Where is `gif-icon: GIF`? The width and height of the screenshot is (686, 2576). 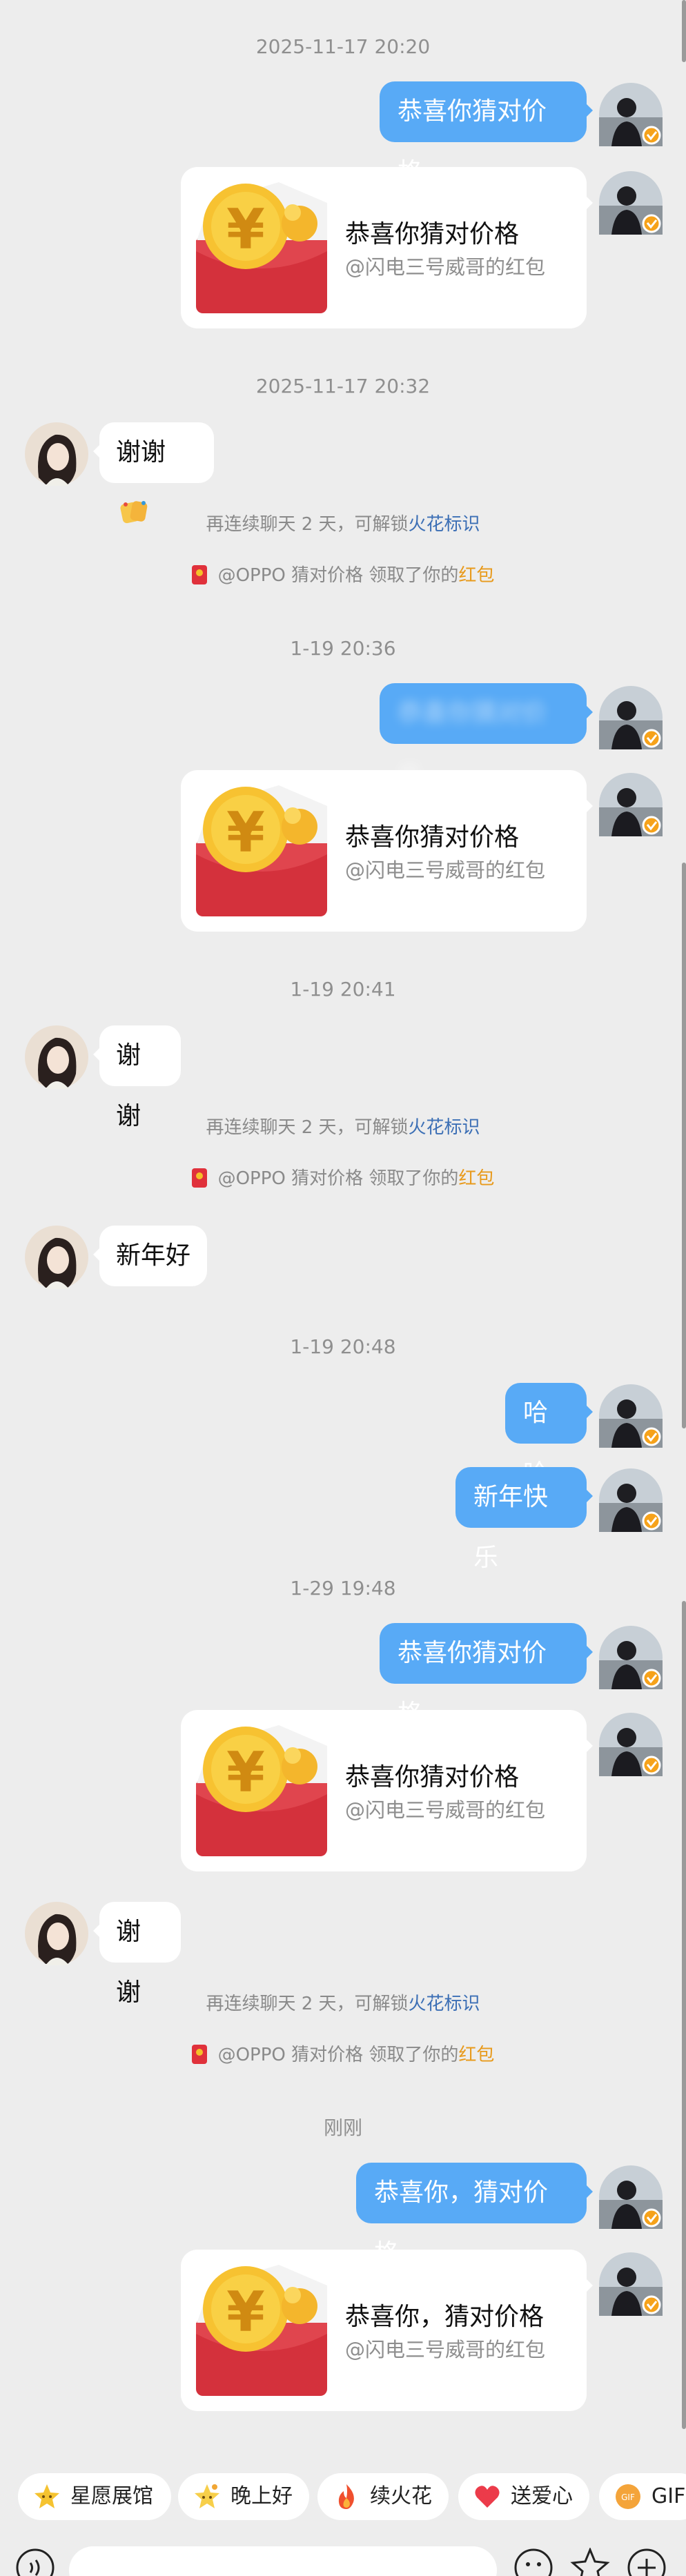
gif-icon: GIF is located at coordinates (628, 2496).